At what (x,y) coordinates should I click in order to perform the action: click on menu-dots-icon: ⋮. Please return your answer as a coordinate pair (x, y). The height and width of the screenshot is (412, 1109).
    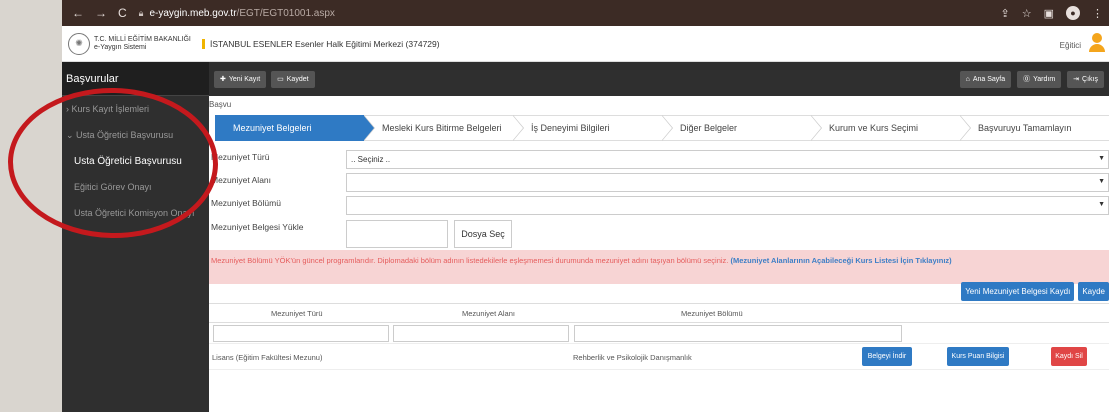
    Looking at the image, I should click on (1097, 13).